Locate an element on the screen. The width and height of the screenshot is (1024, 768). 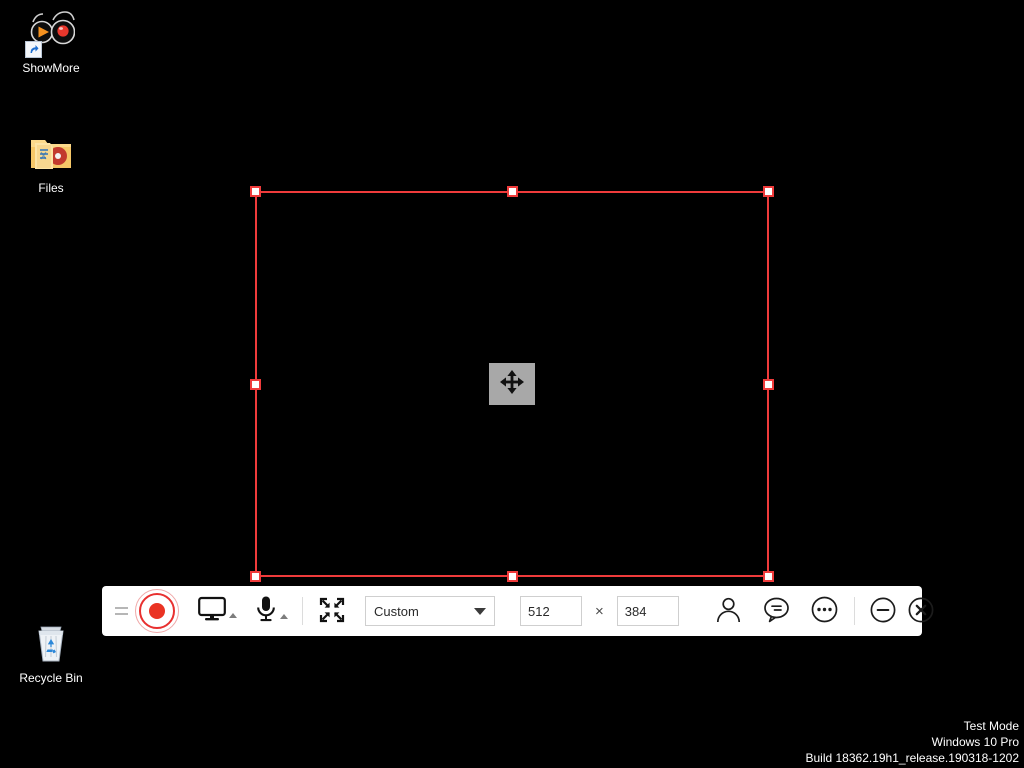
resolution-select-value: Custom is located at coordinates (396, 611).